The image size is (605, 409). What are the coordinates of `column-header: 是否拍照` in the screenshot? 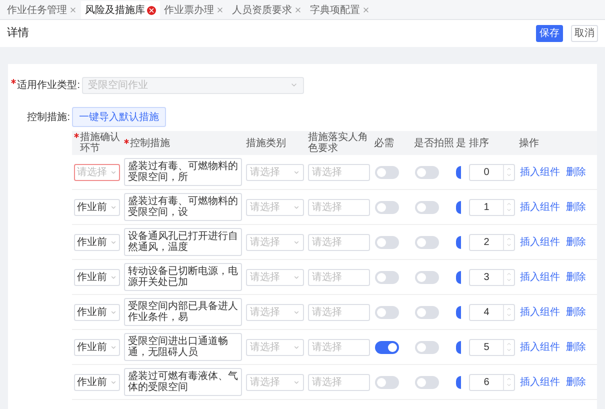 It's located at (434, 143).